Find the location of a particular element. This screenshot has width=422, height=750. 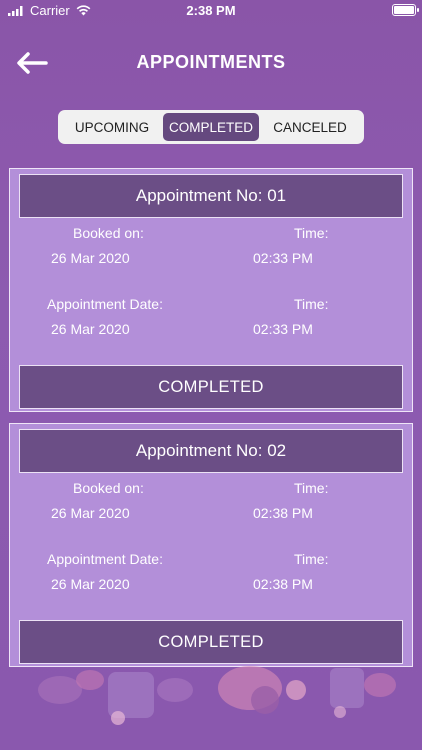

tab-upcoming: UPCOMING is located at coordinates (112, 127).